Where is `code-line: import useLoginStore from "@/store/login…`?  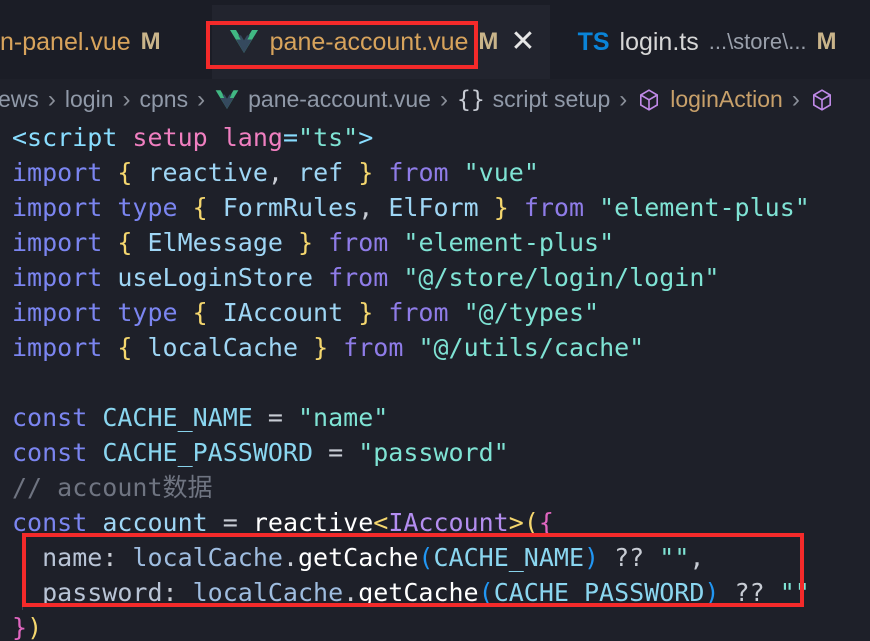
code-line: import useLoginStore from "@/store/login… is located at coordinates (435, 277).